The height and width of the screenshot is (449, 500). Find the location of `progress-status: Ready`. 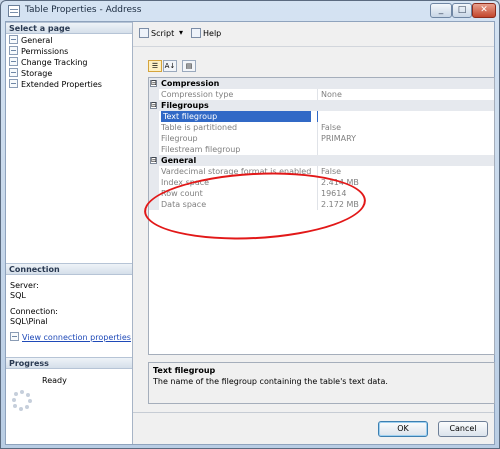

progress-status: Ready is located at coordinates (54, 380).